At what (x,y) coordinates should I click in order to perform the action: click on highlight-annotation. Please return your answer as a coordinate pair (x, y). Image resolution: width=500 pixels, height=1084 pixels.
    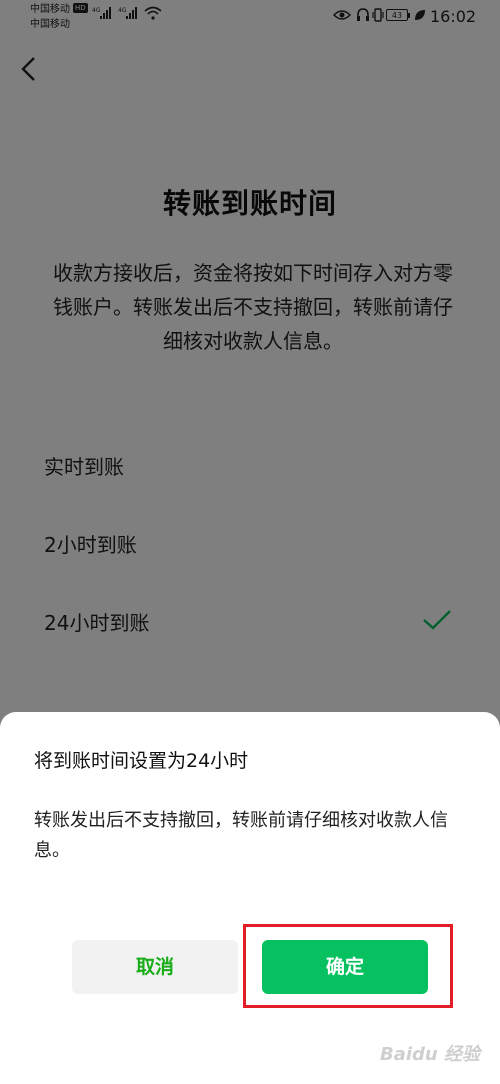
    Looking at the image, I should click on (348, 966).